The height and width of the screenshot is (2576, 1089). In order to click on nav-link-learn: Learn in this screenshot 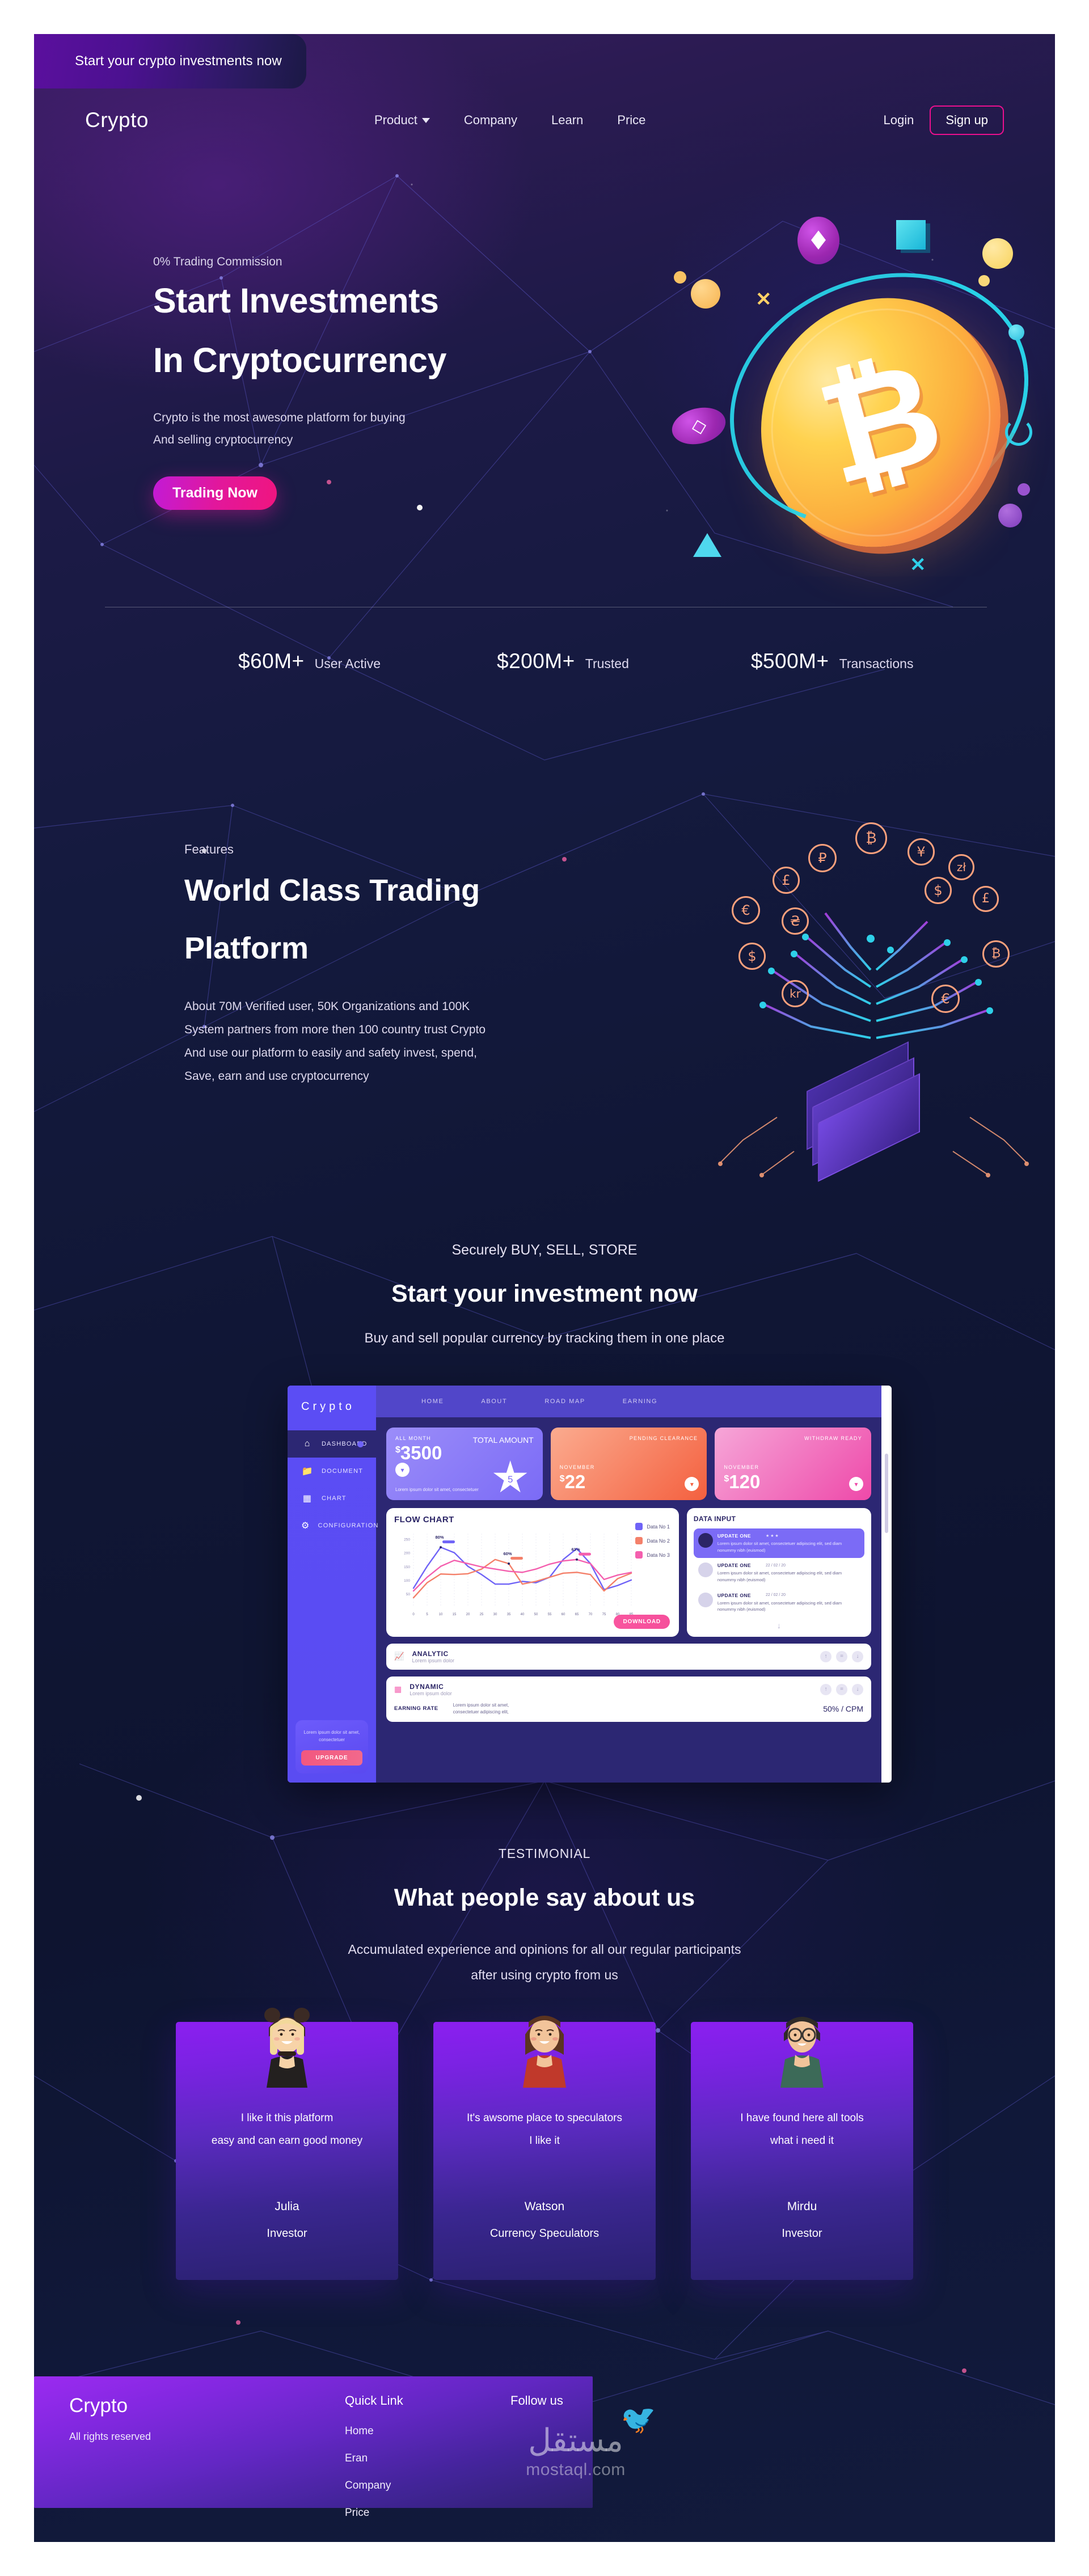, I will do `click(567, 121)`.